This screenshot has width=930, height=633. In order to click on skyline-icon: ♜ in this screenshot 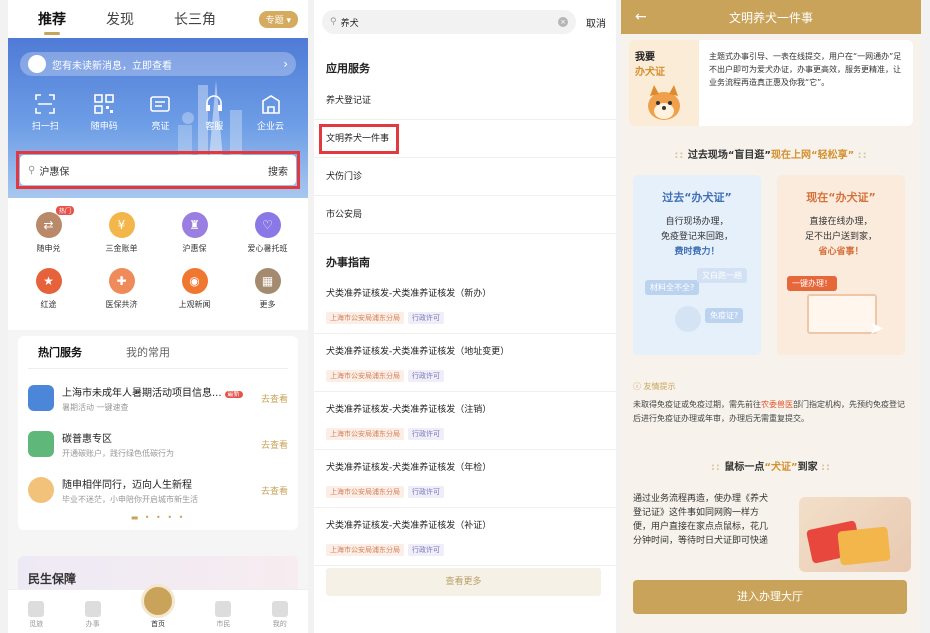, I will do `click(194, 225)`.